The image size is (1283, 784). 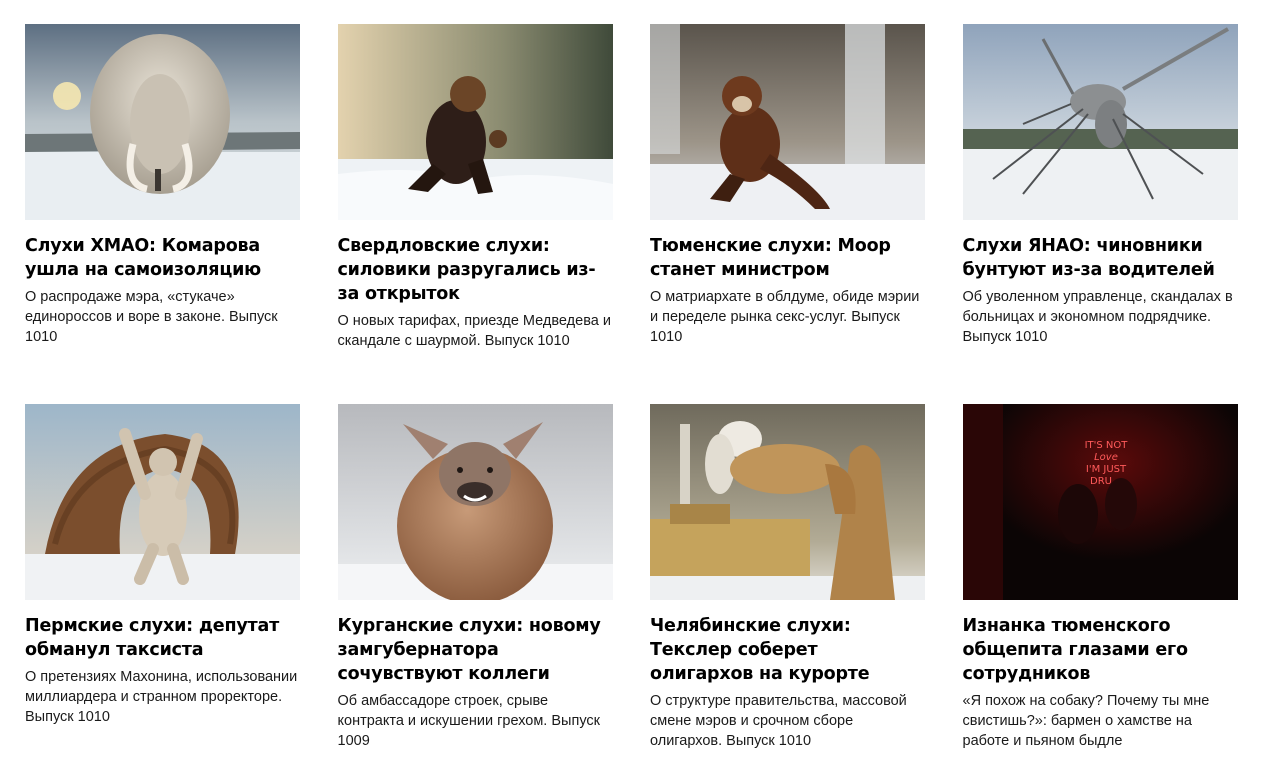 I want to click on neon-line-3: I'M JUST, so click(x=1105, y=469).